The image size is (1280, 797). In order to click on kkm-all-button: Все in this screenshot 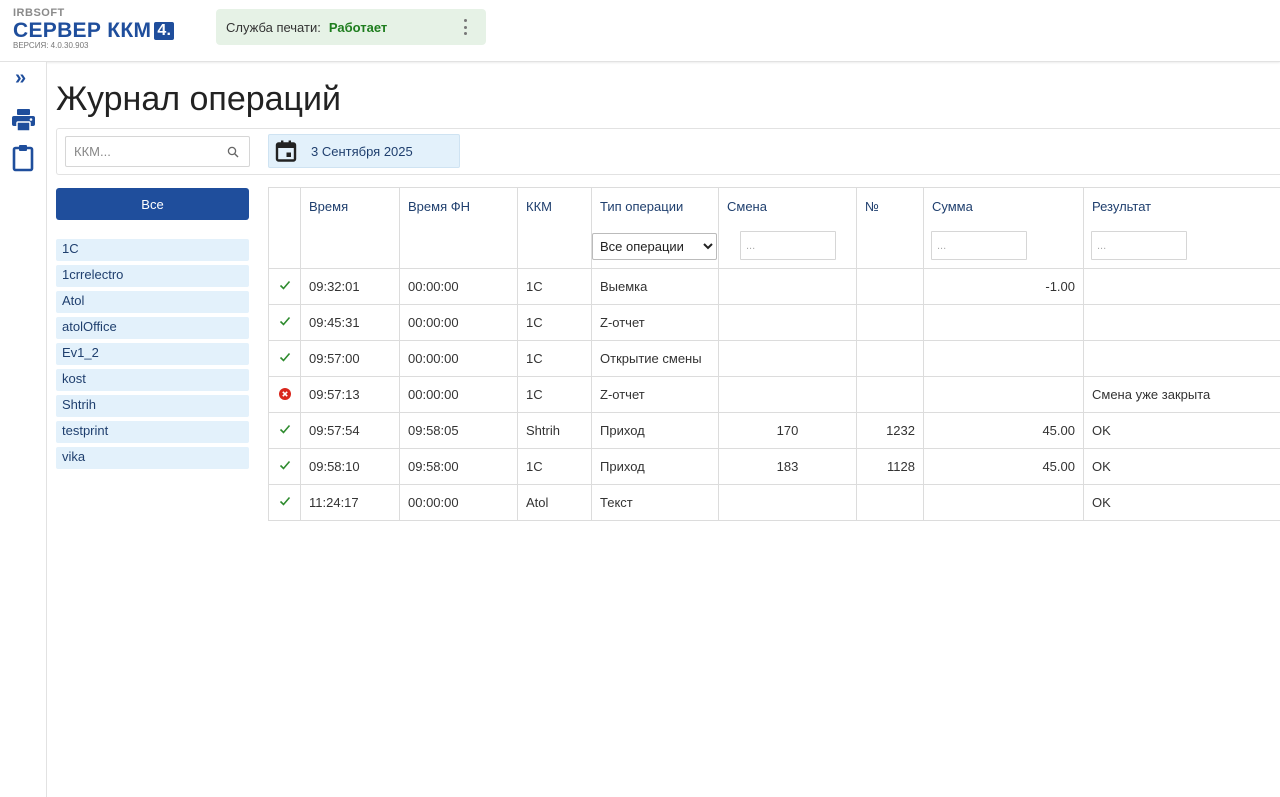, I will do `click(152, 204)`.